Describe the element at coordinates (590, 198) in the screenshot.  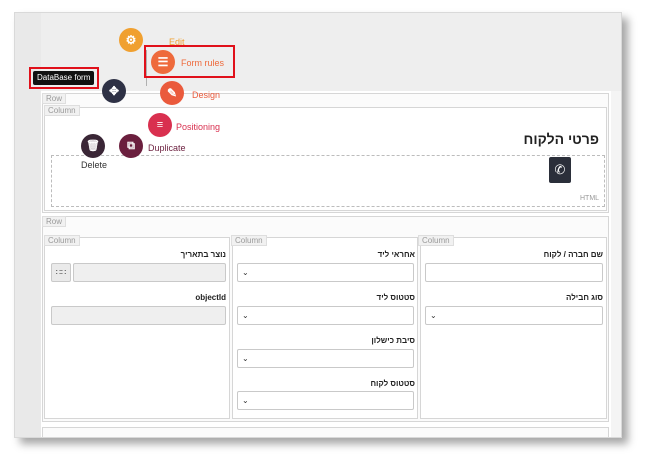
I see `html-widget-label: HTML` at that location.